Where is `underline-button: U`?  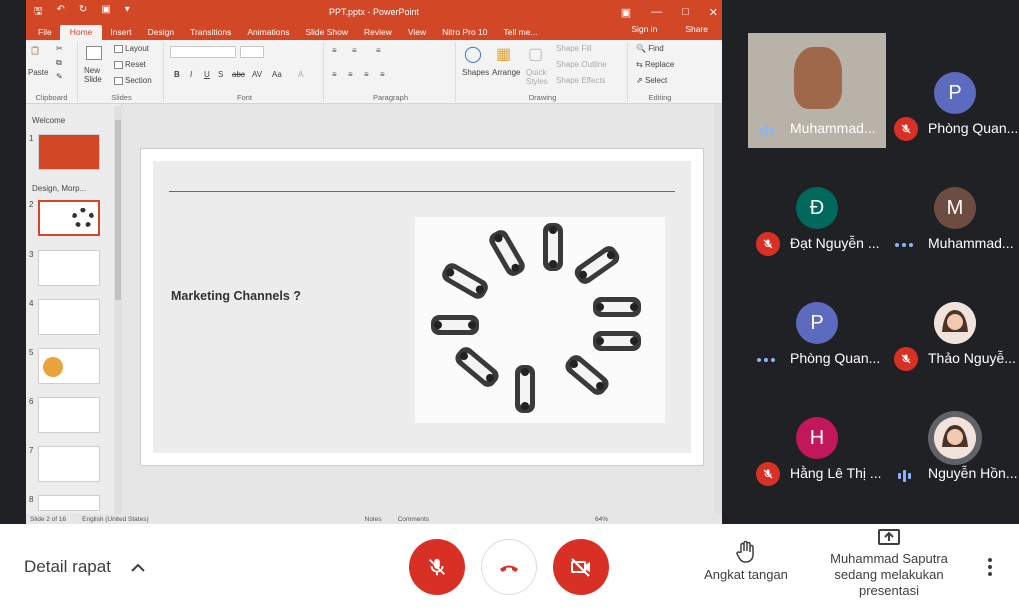
underline-button: U is located at coordinates (207, 74).